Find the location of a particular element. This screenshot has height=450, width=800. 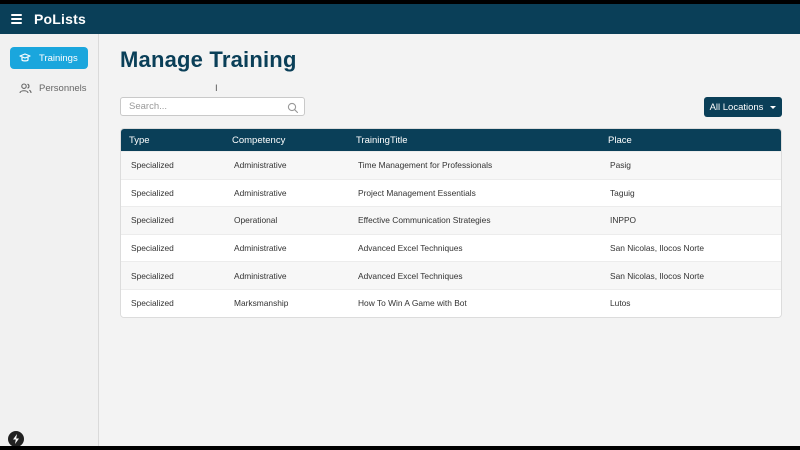

search-input is located at coordinates (201, 106).